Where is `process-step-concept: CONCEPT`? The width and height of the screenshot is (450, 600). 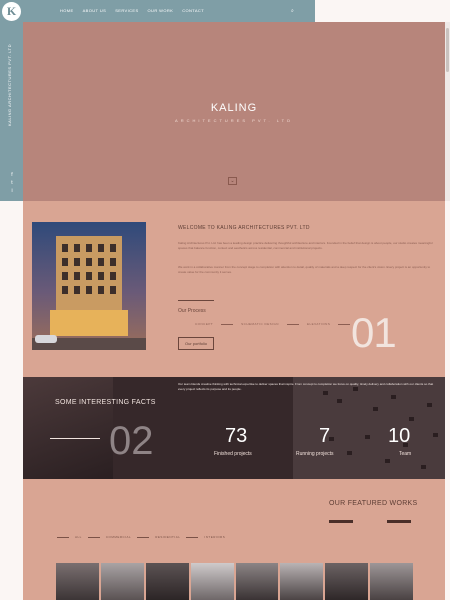
process-step-concept: CONCEPT is located at coordinates (204, 324).